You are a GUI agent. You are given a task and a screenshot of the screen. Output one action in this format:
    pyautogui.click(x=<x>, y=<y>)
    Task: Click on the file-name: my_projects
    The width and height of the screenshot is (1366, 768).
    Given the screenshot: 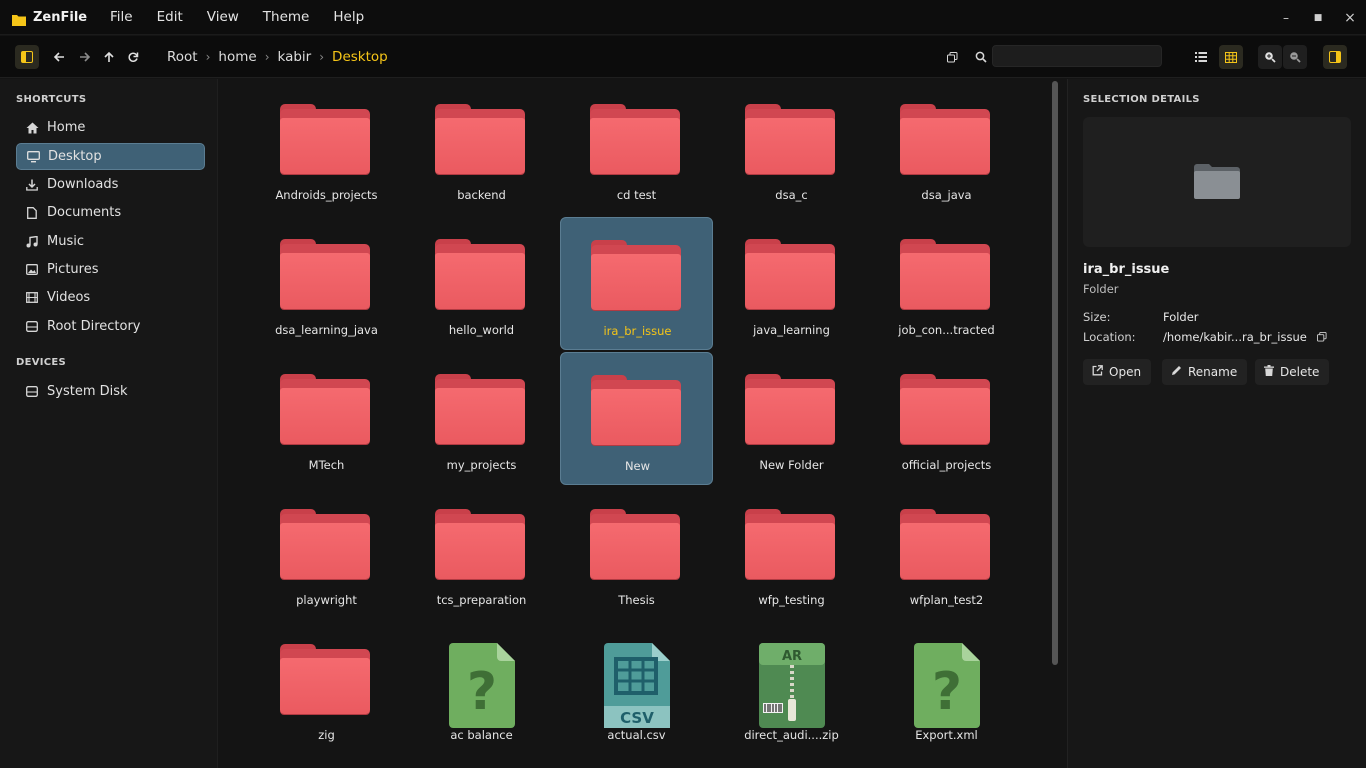 What is the action you would take?
    pyautogui.click(x=481, y=465)
    